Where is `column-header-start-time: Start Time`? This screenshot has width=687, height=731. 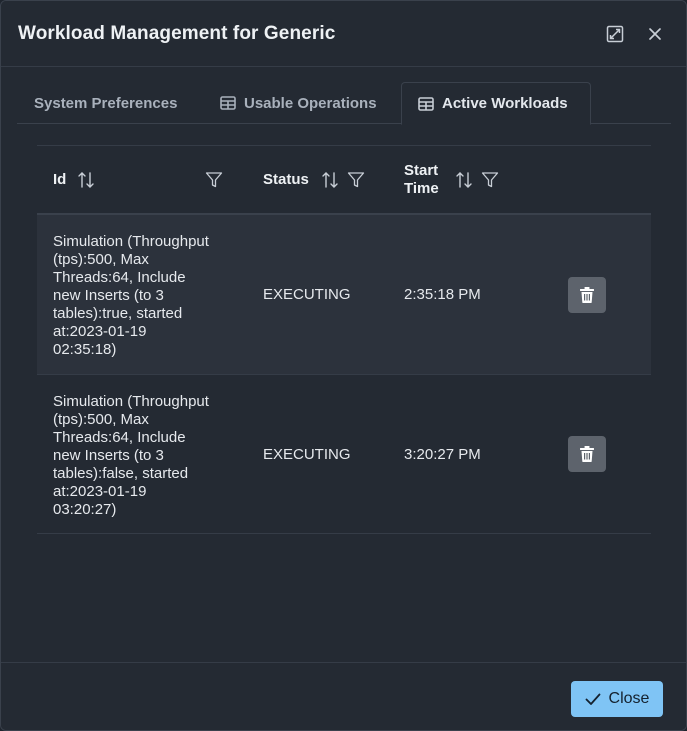
column-header-start-time: Start Time is located at coordinates (421, 180).